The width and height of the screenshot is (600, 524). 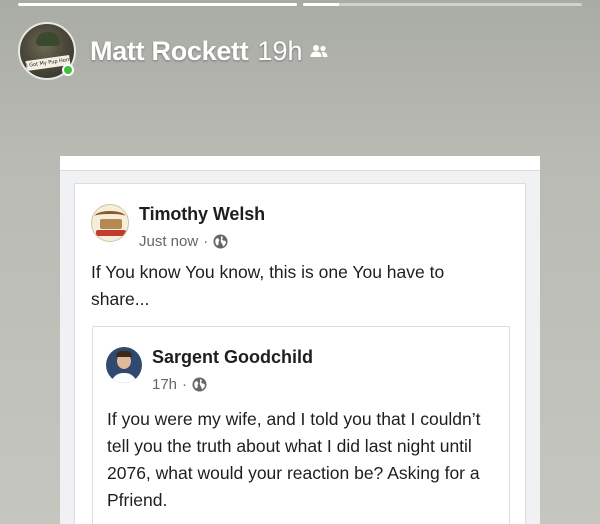 I want to click on story-user-name: Matt Rockett, so click(x=169, y=51).